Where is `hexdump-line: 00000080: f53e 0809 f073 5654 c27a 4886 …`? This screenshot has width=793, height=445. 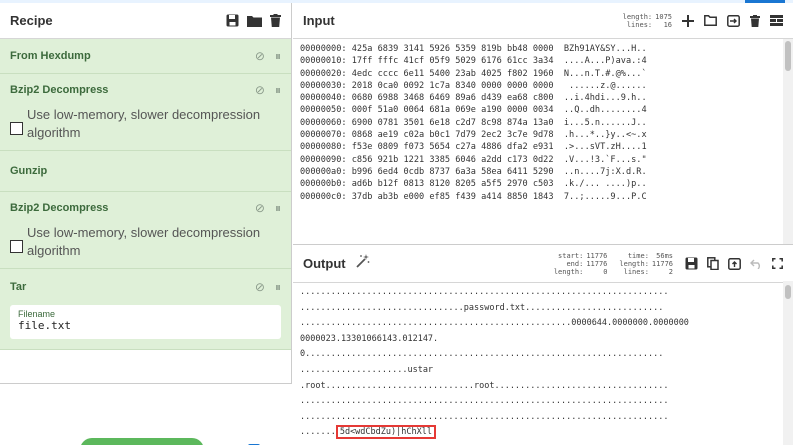 hexdump-line: 00000080: f53e 0809 f073 5654 c27a 4886 … is located at coordinates (473, 147).